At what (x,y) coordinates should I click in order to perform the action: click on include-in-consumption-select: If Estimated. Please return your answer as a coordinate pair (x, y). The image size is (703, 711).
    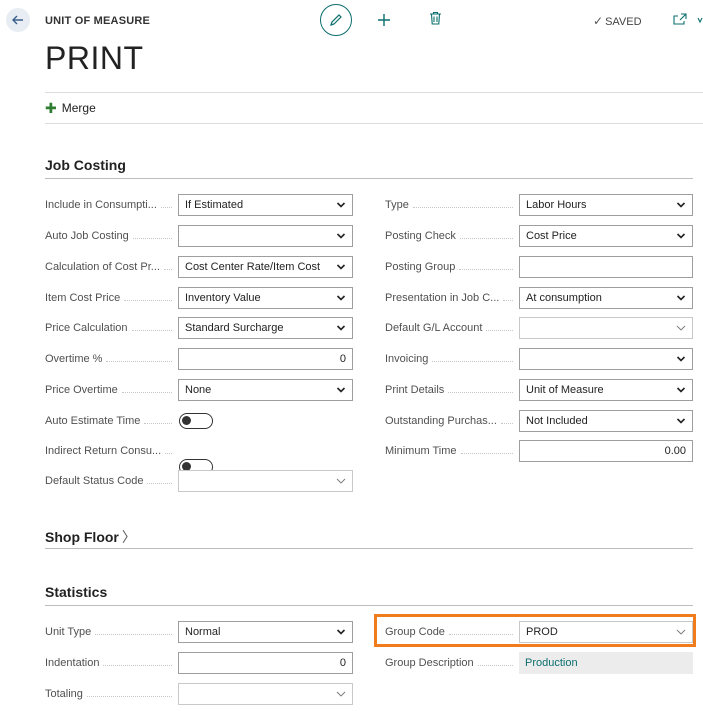
    Looking at the image, I should click on (265, 205).